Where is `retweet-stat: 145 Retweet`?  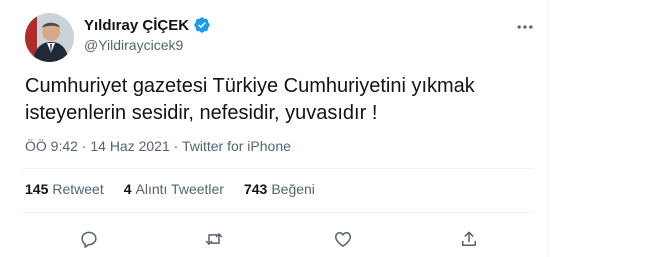 retweet-stat: 145 Retweet is located at coordinates (64, 189).